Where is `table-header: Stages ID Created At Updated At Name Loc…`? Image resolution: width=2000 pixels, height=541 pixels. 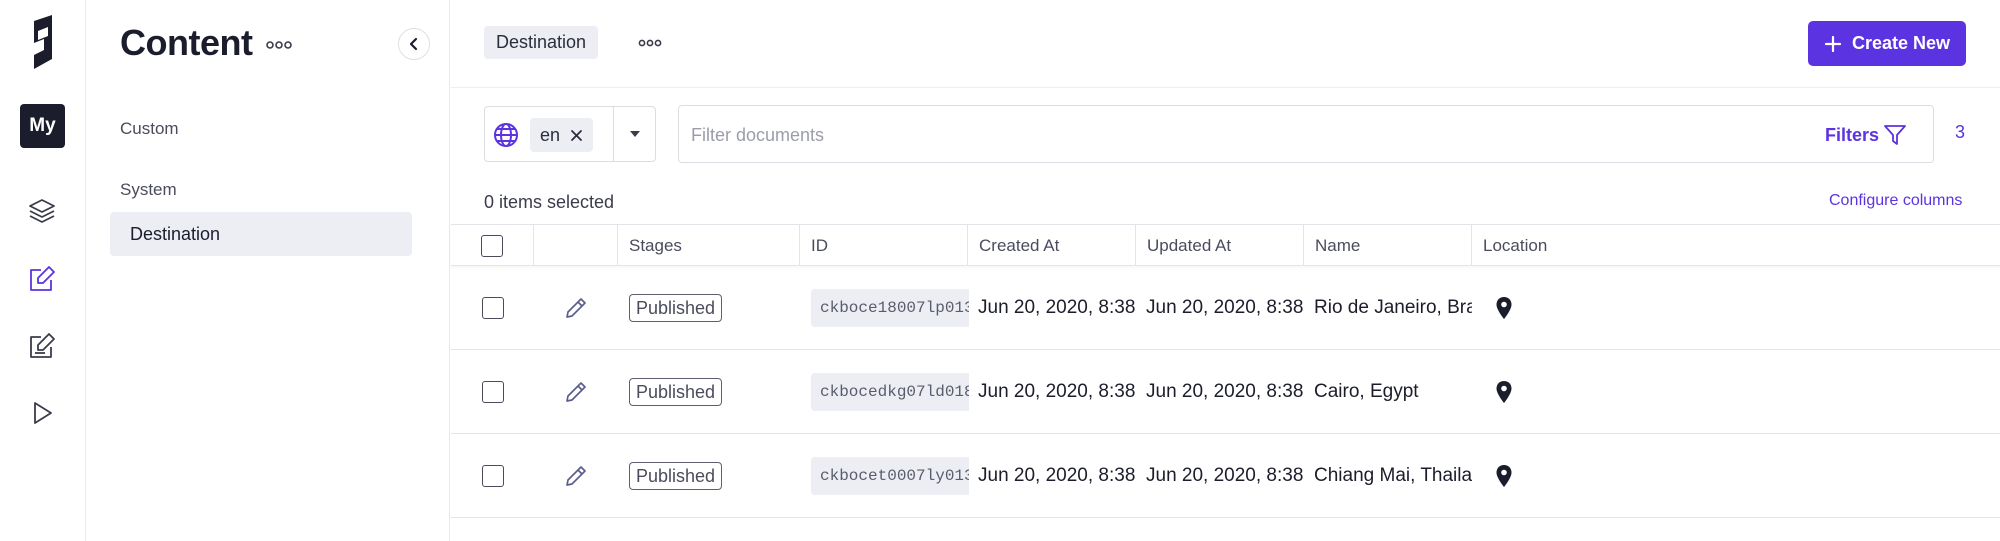 table-header: Stages ID Created At Updated At Name Loc… is located at coordinates (1225, 245).